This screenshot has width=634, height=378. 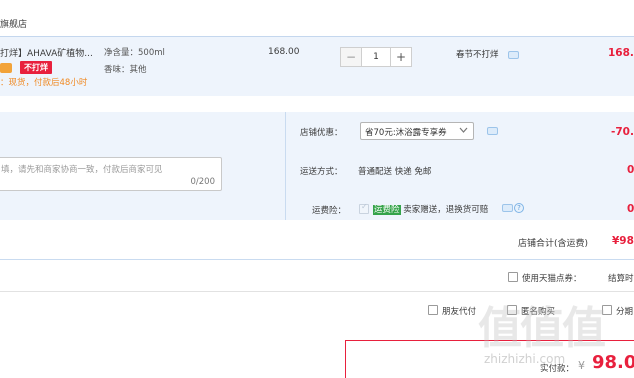 I want to click on final-amount: 98.0, so click(x=613, y=362).